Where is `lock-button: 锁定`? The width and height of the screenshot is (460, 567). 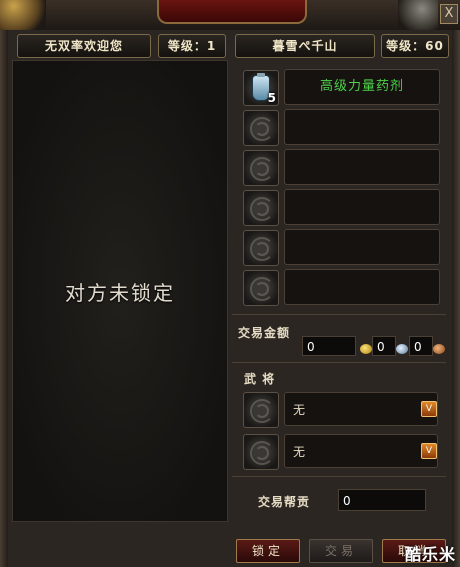 lock-button: 锁定 is located at coordinates (268, 551).